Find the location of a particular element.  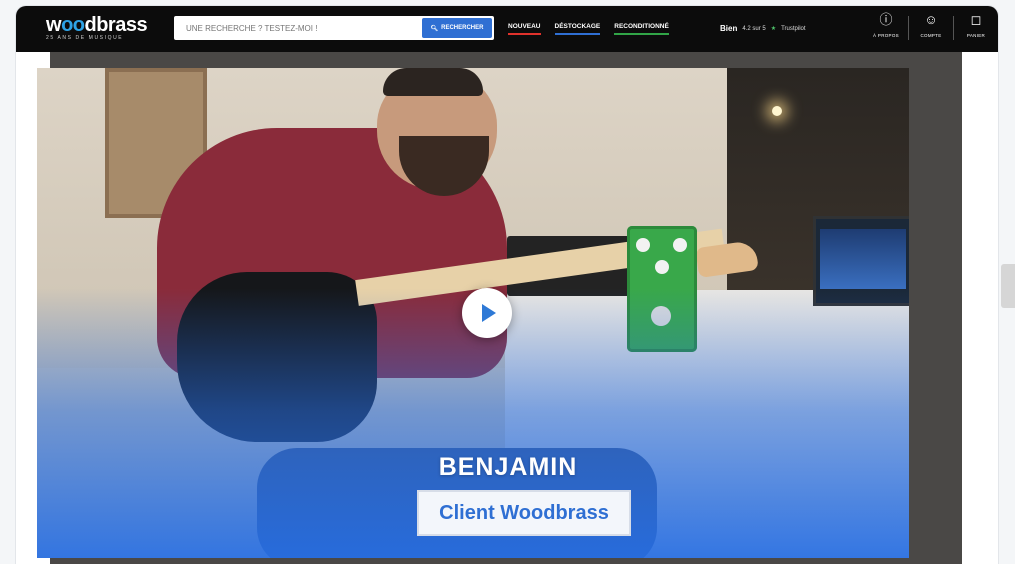

rating-label: Bien is located at coordinates (729, 28).